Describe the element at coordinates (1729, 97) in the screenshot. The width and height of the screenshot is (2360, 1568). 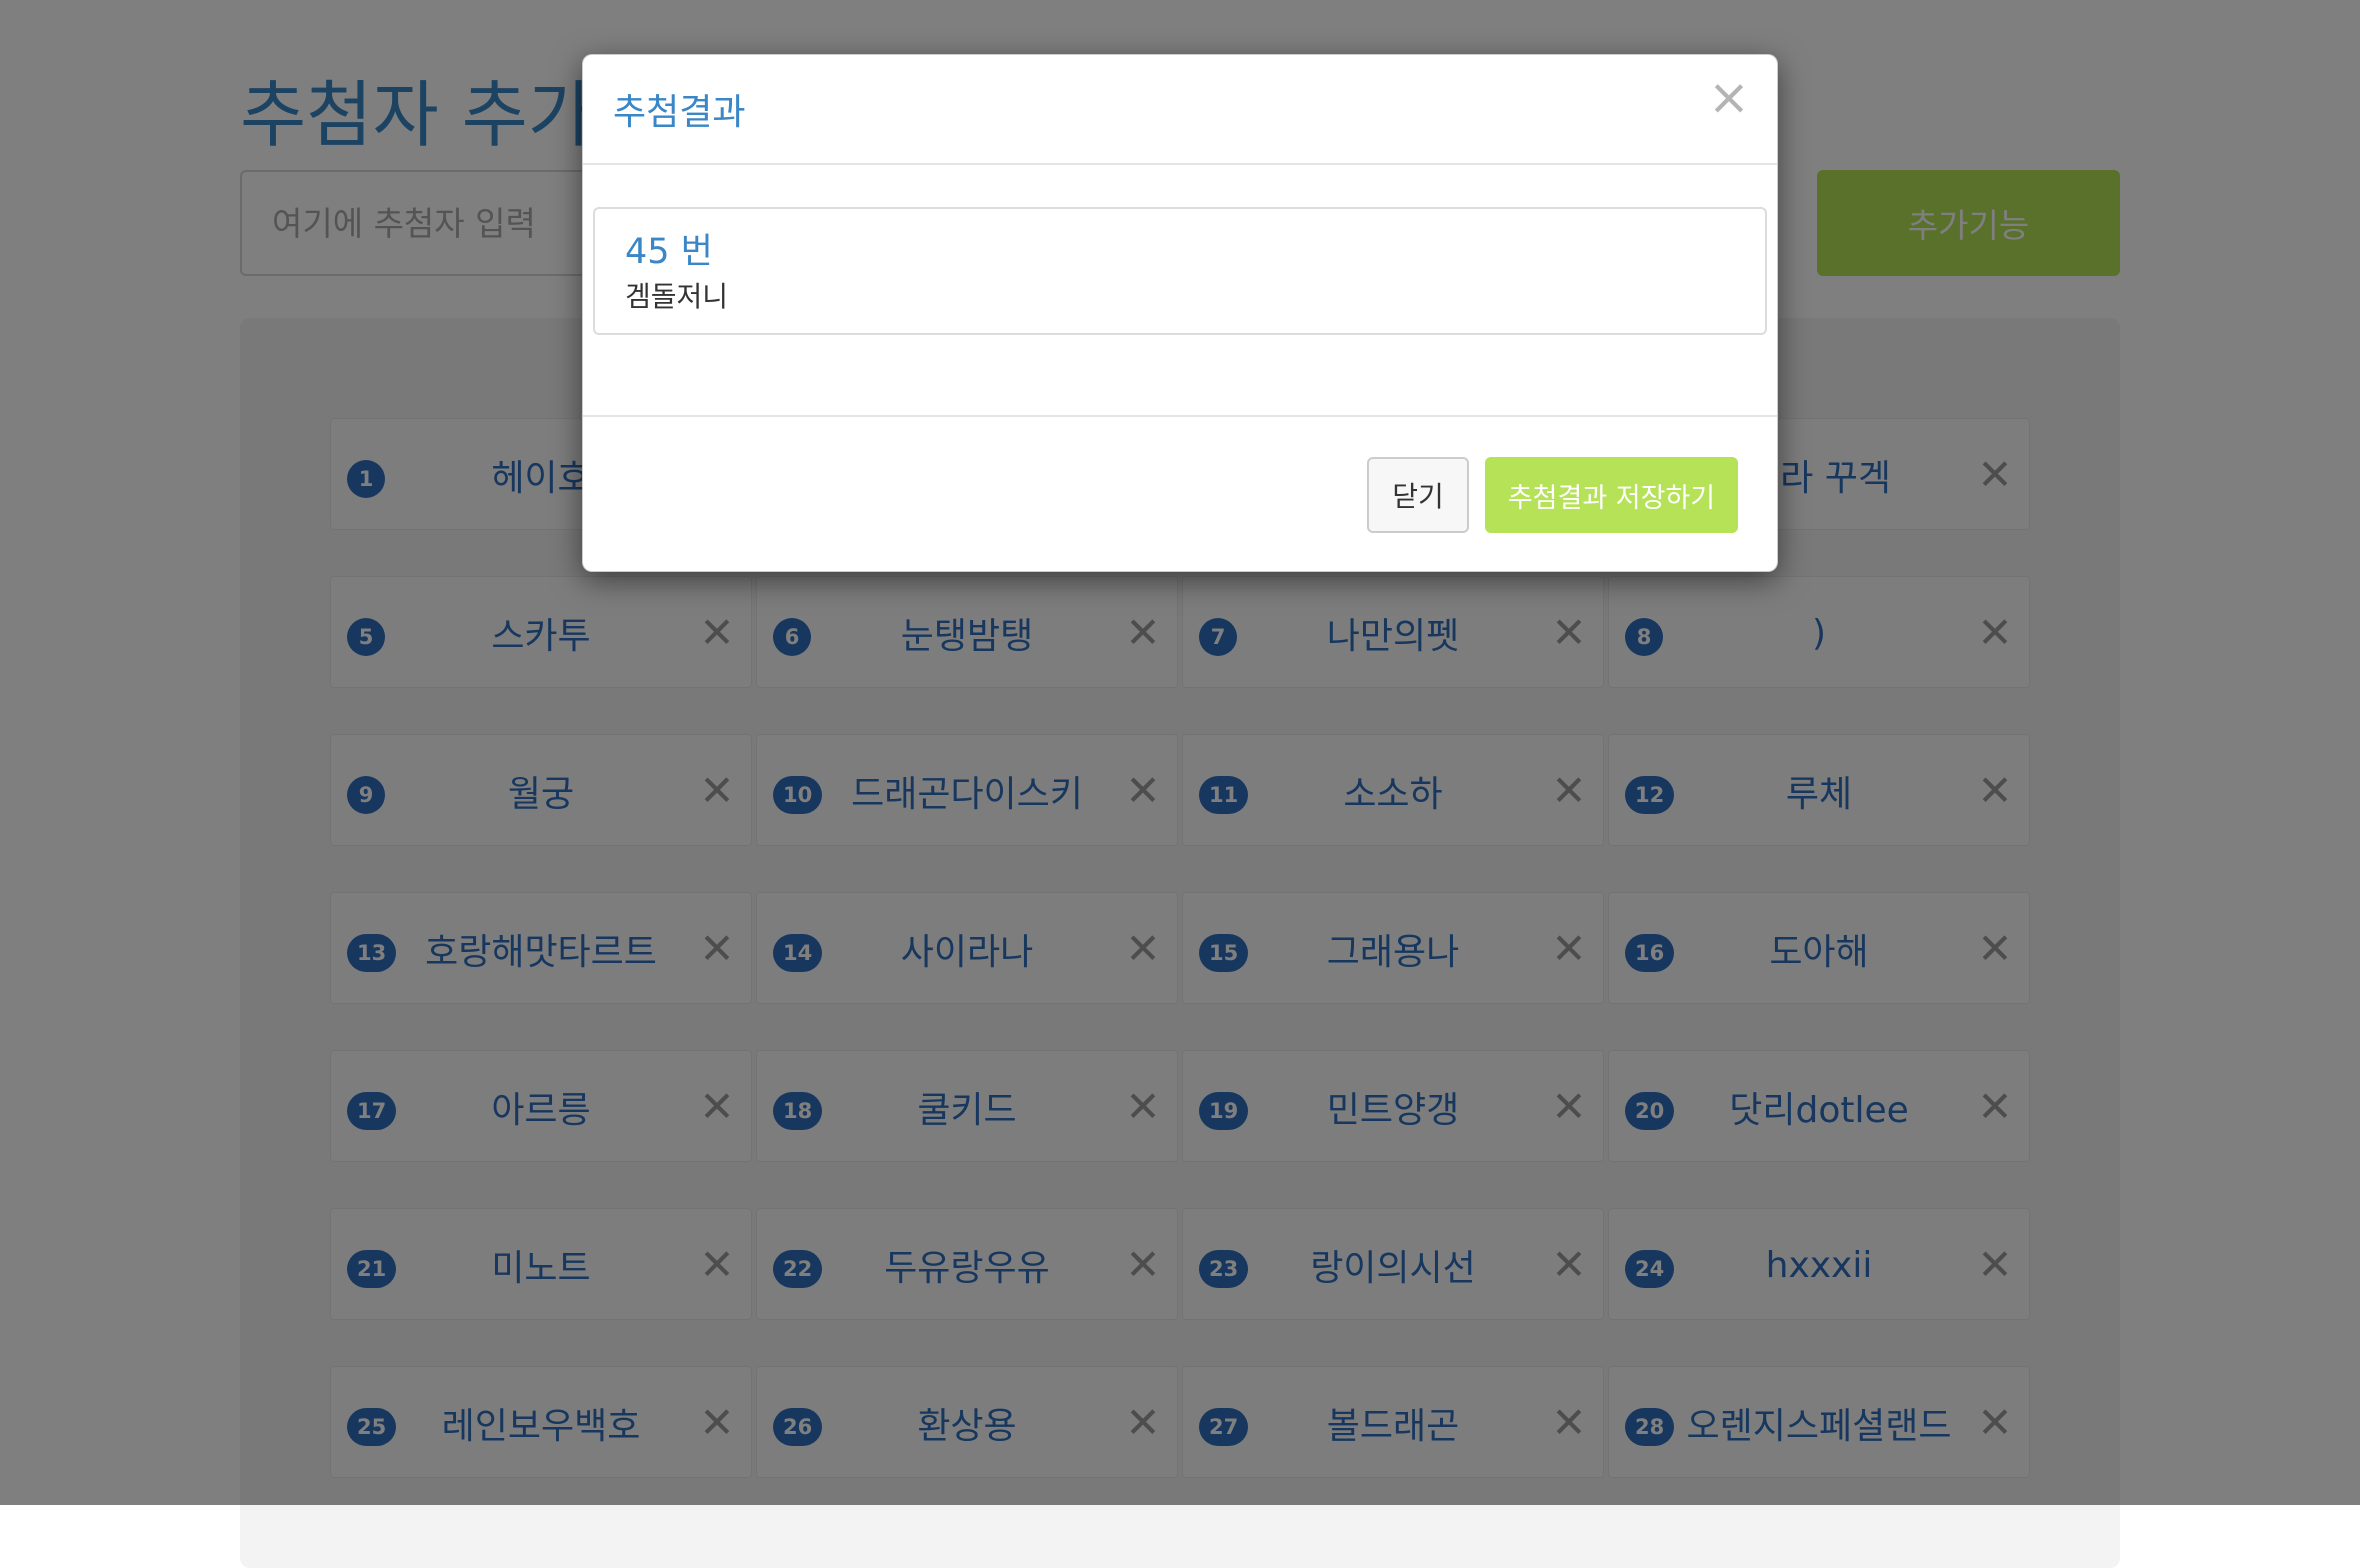
I see `modal-close-icon: ×` at that location.